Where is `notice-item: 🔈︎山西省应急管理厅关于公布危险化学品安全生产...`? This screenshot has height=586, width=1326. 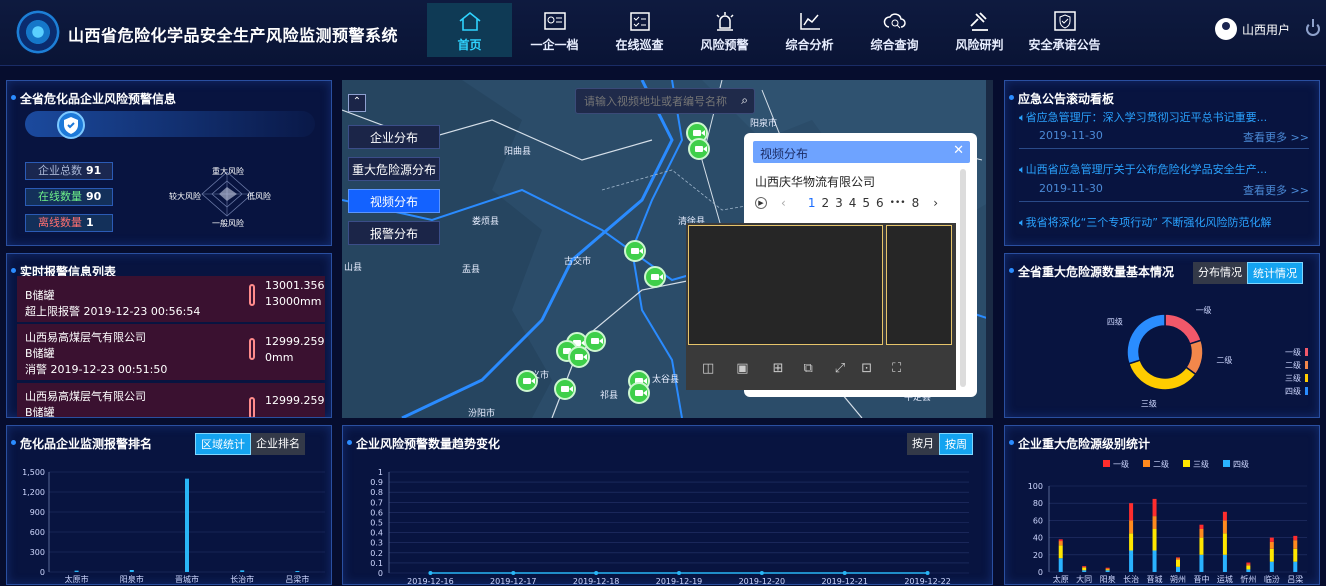 notice-item: 🔈︎山西省应急管理厅关于公布危险化学品安全生产... is located at coordinates (1164, 169).